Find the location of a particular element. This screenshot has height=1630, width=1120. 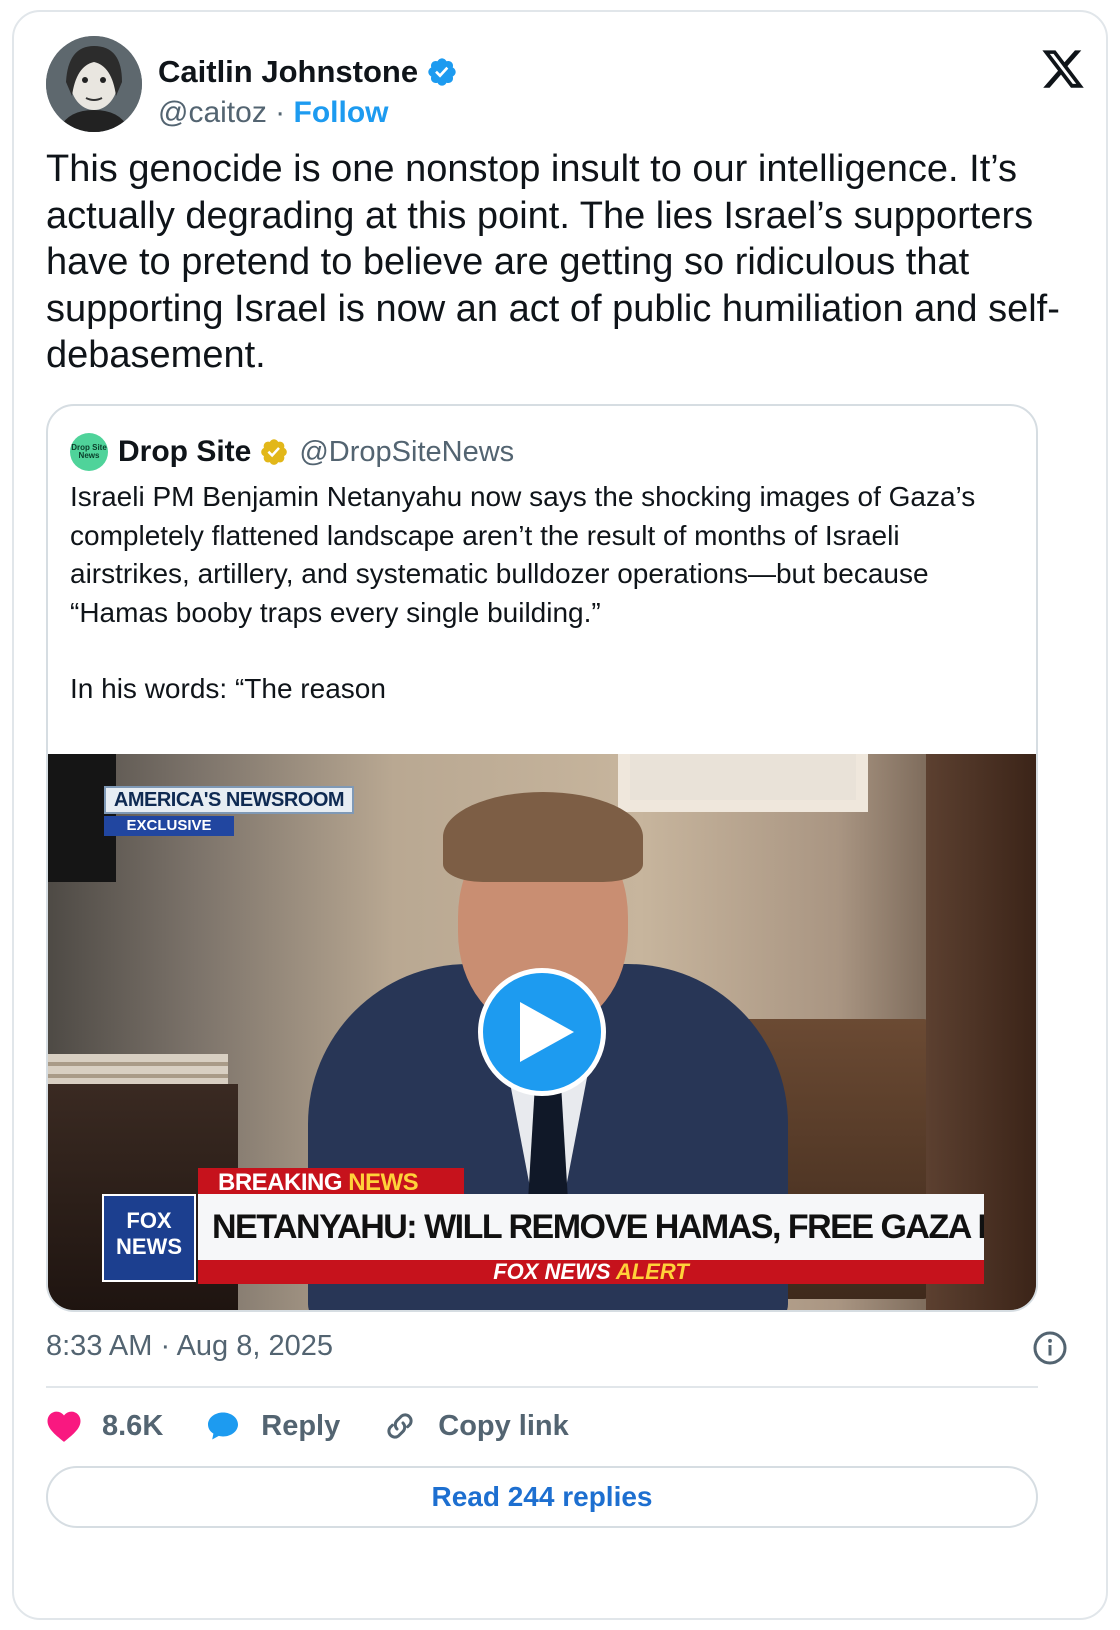

divider is located at coordinates (542, 1387).